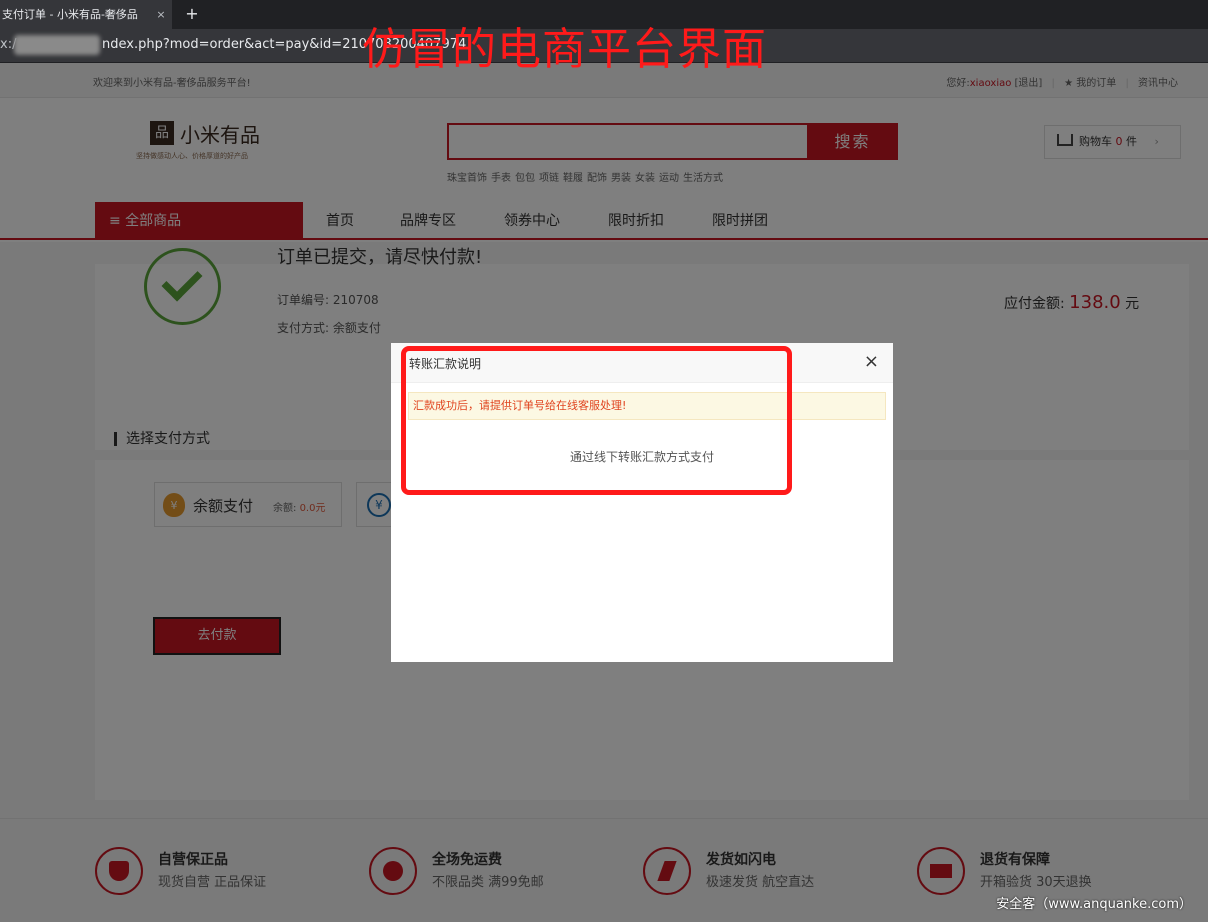 The image size is (1208, 922). Describe the element at coordinates (1094, 904) in the screenshot. I see `watermark: 安全客（www.anquanke.com）` at that location.